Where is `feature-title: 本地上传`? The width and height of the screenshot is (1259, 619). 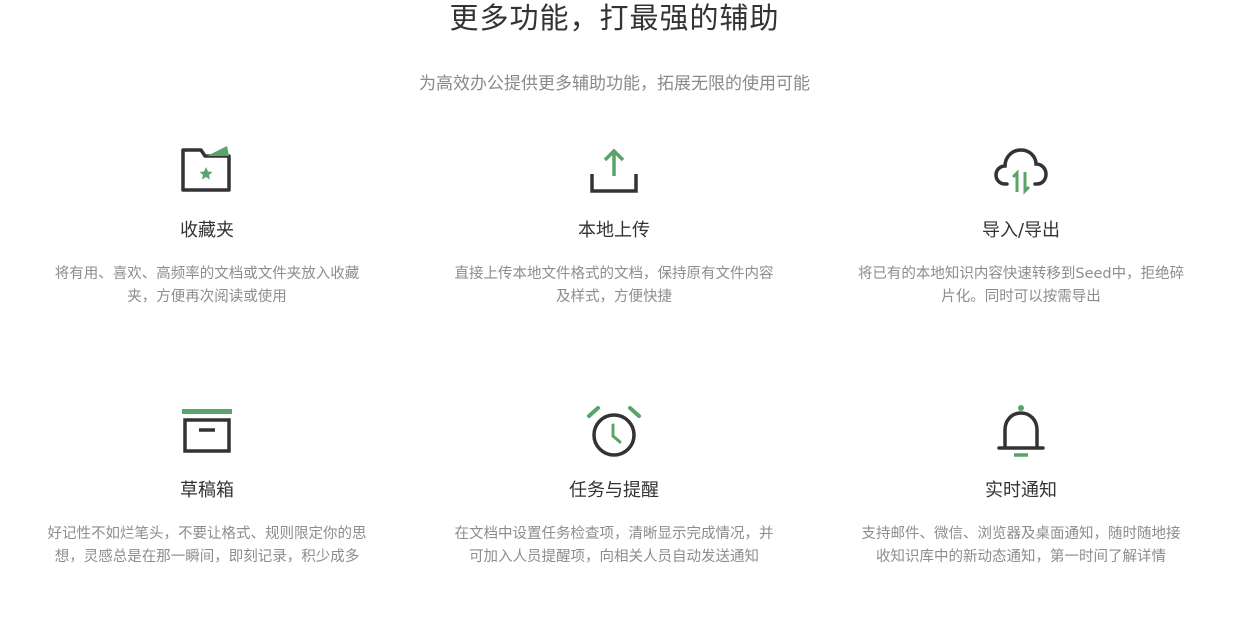
feature-title: 本地上传 is located at coordinates (614, 230).